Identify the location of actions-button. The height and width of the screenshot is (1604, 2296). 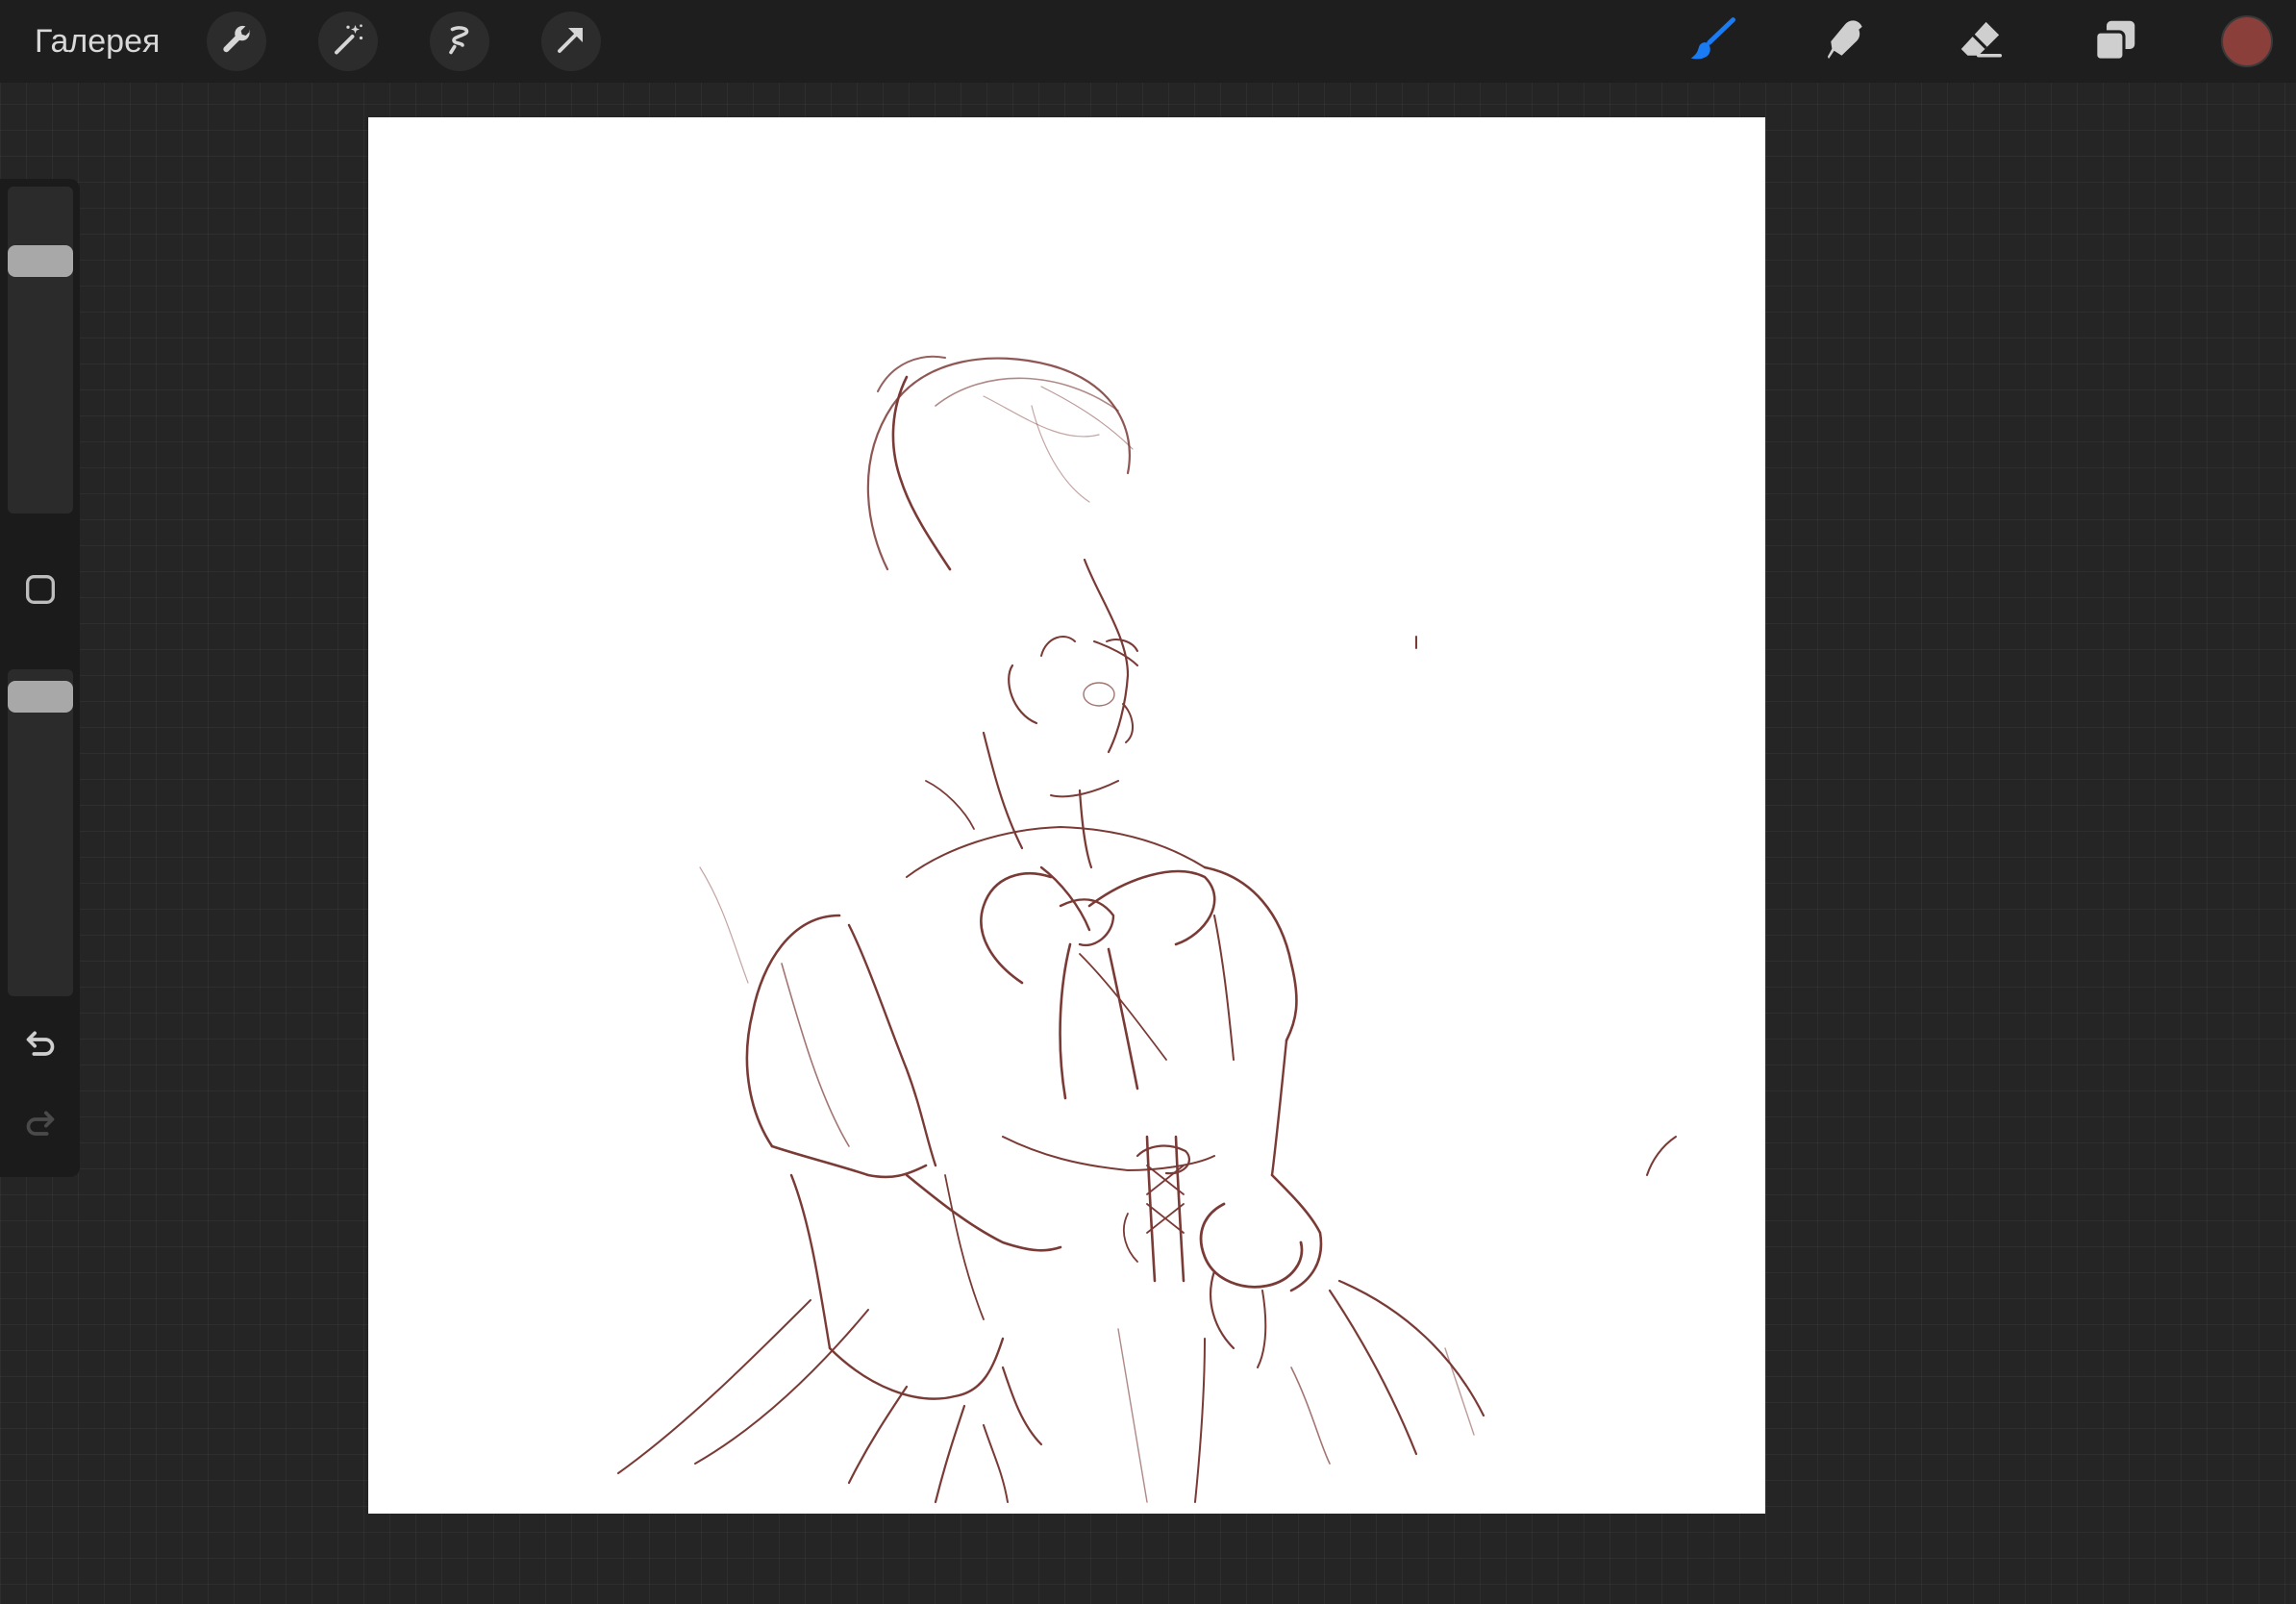
(236, 41).